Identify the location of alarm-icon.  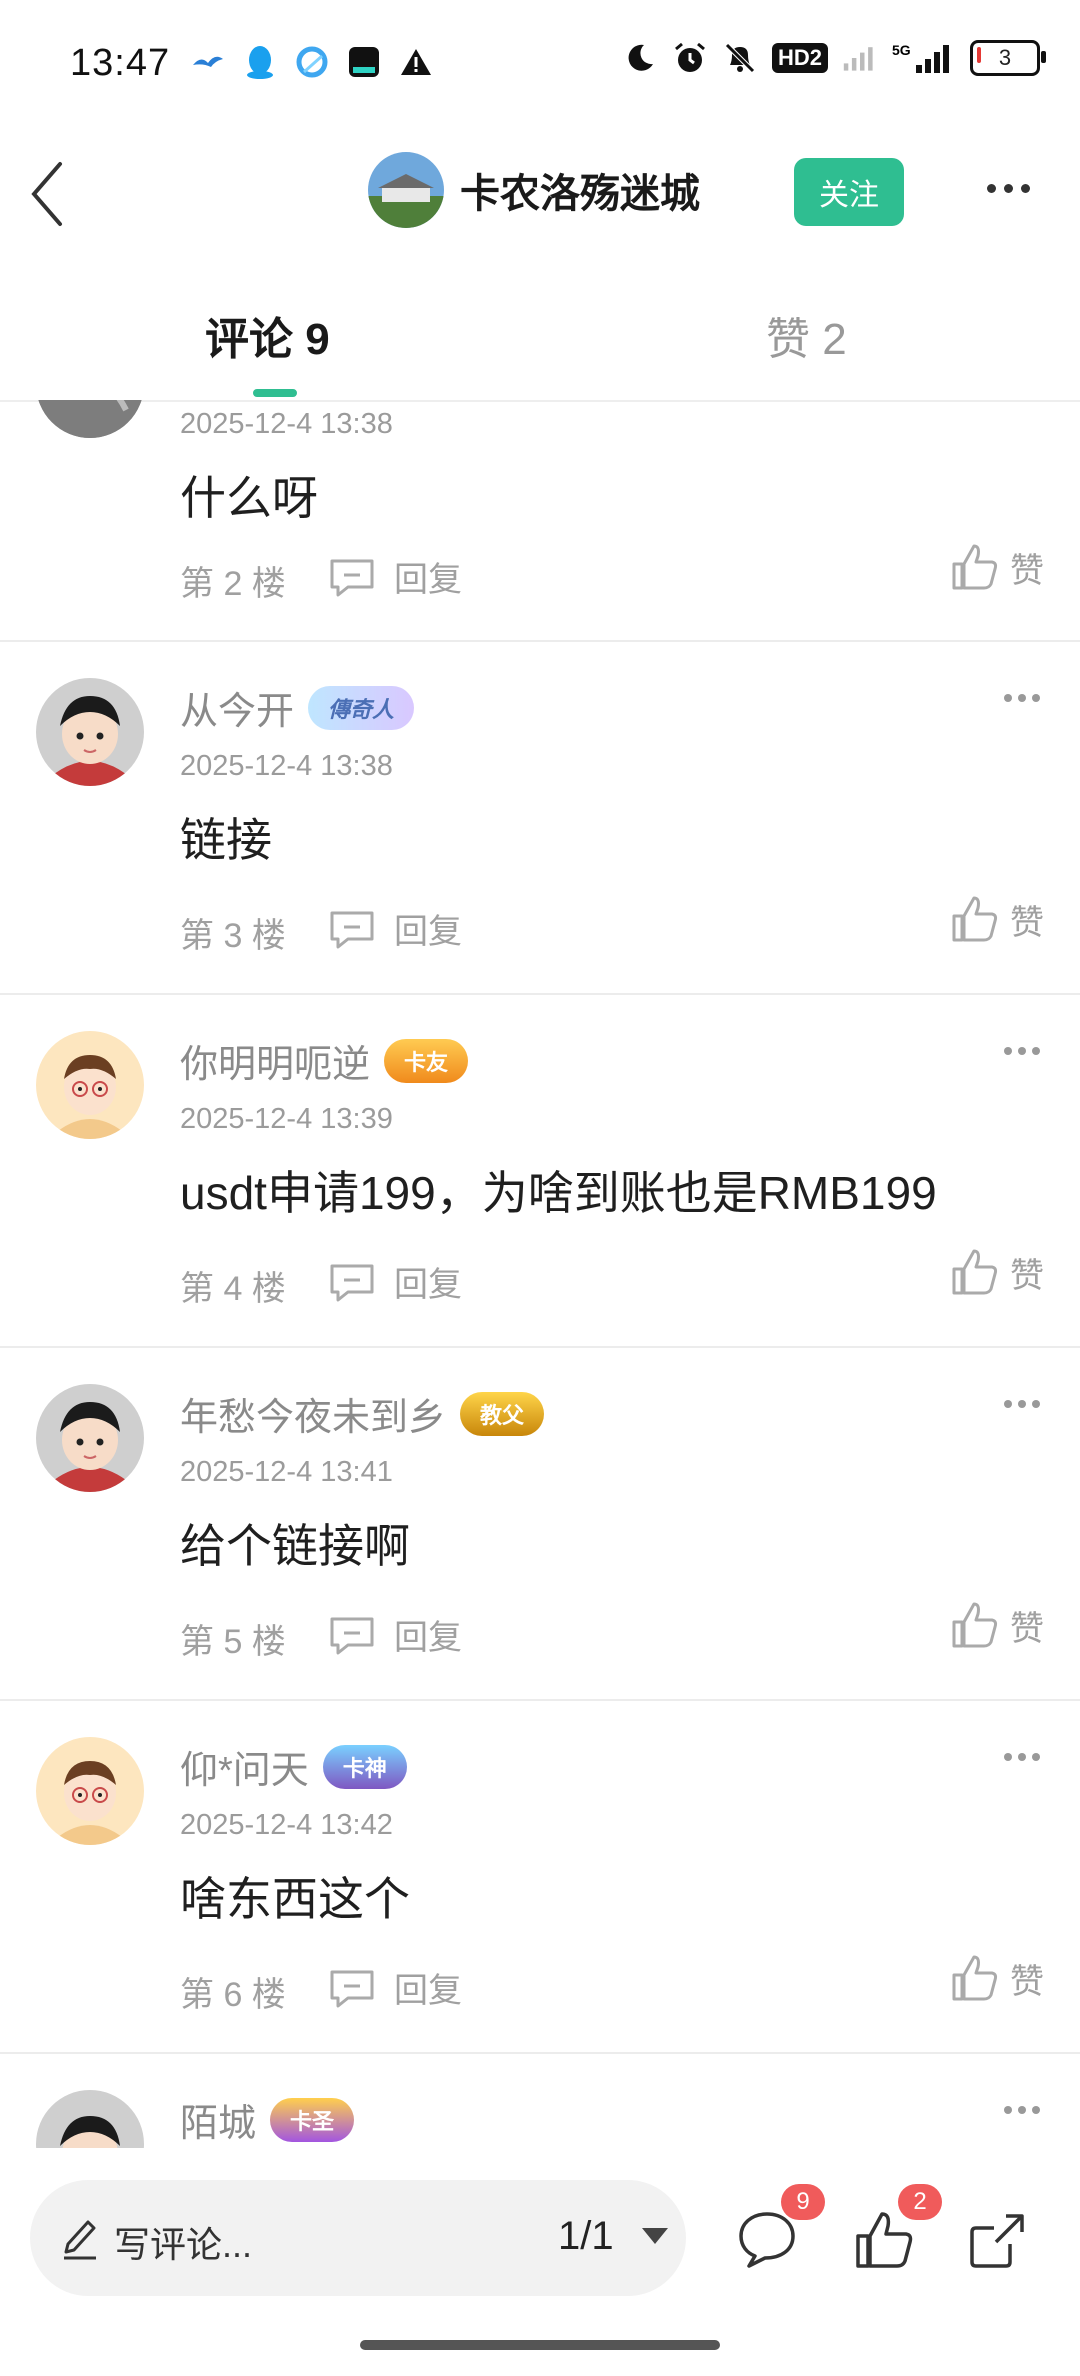
(690, 58).